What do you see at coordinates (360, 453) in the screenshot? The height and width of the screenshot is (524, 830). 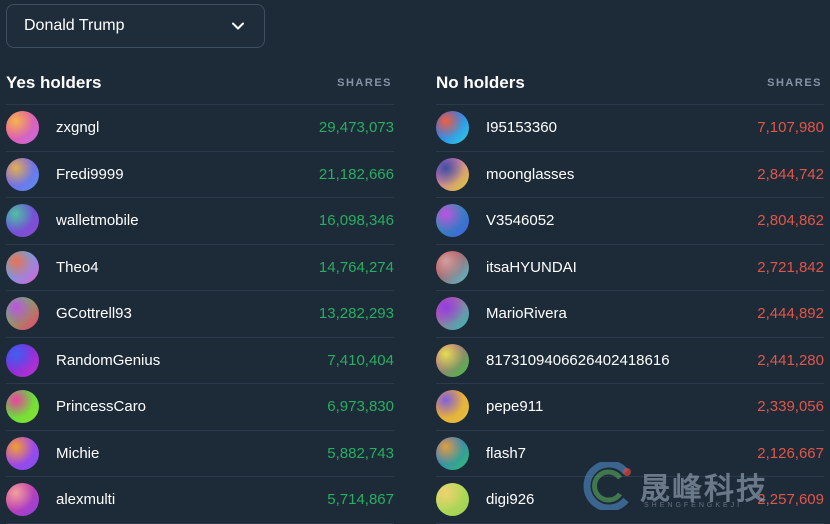 I see `holder-shares: 5,882,743` at bounding box center [360, 453].